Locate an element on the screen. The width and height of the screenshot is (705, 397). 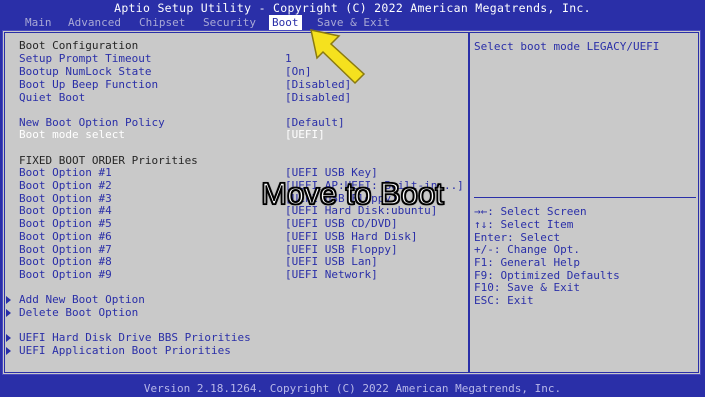
boot-option-5: Boot Option #5 [UEFI USB CD/DVD] is located at coordinates (239, 224).